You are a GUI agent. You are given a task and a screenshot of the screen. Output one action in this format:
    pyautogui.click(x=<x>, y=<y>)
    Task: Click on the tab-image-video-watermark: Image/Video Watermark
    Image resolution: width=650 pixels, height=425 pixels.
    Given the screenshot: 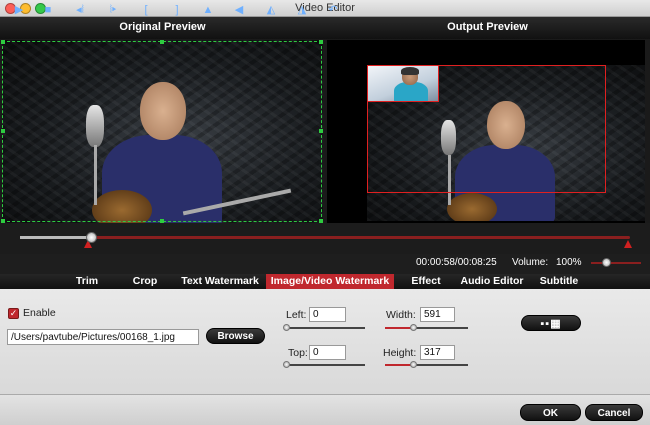 What is the action you would take?
    pyautogui.click(x=330, y=281)
    